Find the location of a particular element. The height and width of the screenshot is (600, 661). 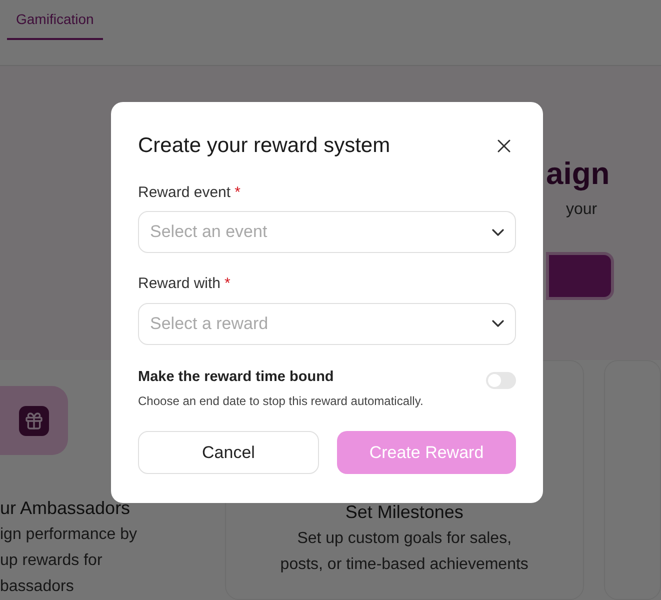

gift-icon is located at coordinates (34, 420).